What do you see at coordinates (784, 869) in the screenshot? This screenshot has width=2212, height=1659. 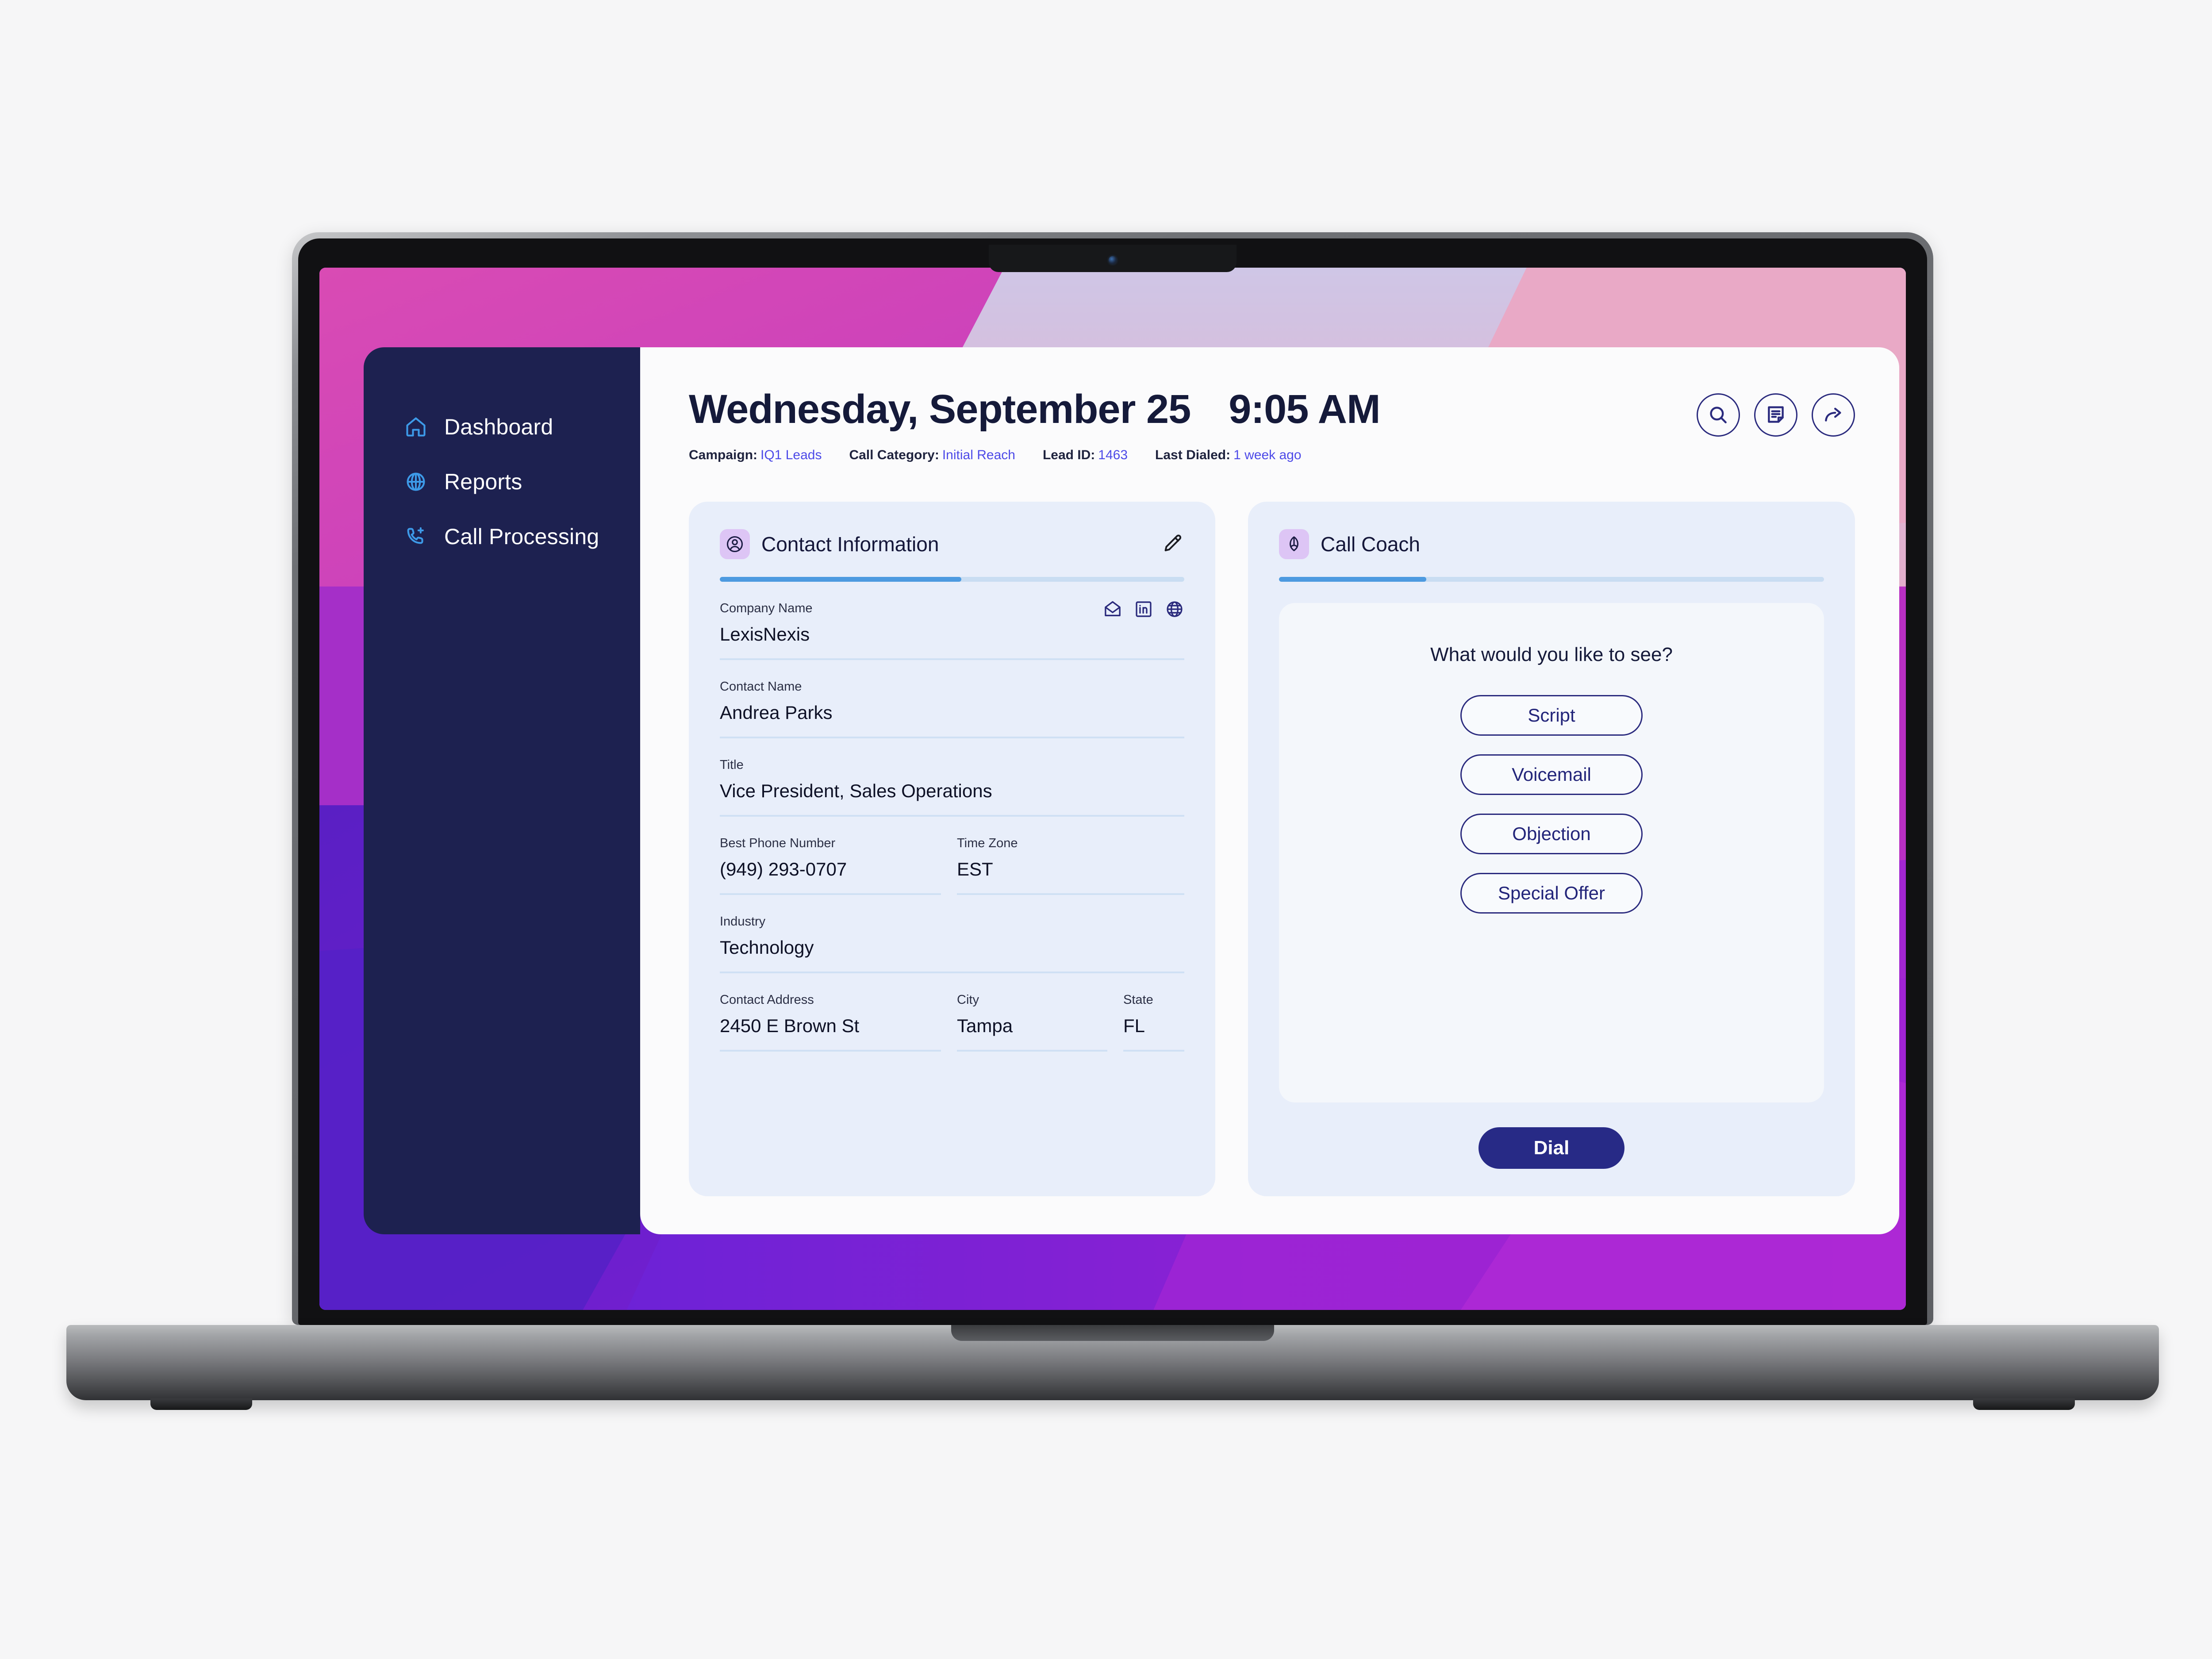 I see `field-value: (949) 293-0707` at bounding box center [784, 869].